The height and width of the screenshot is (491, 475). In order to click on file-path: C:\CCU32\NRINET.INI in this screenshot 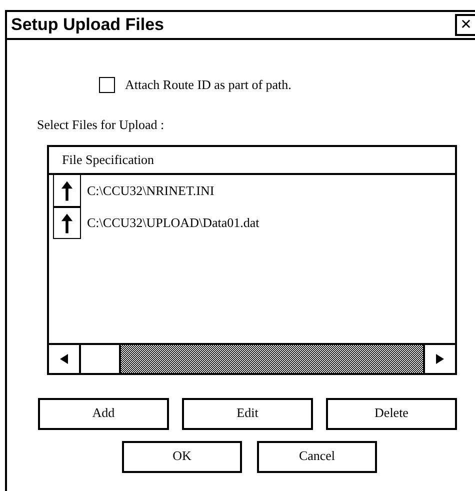, I will do `click(150, 191)`.